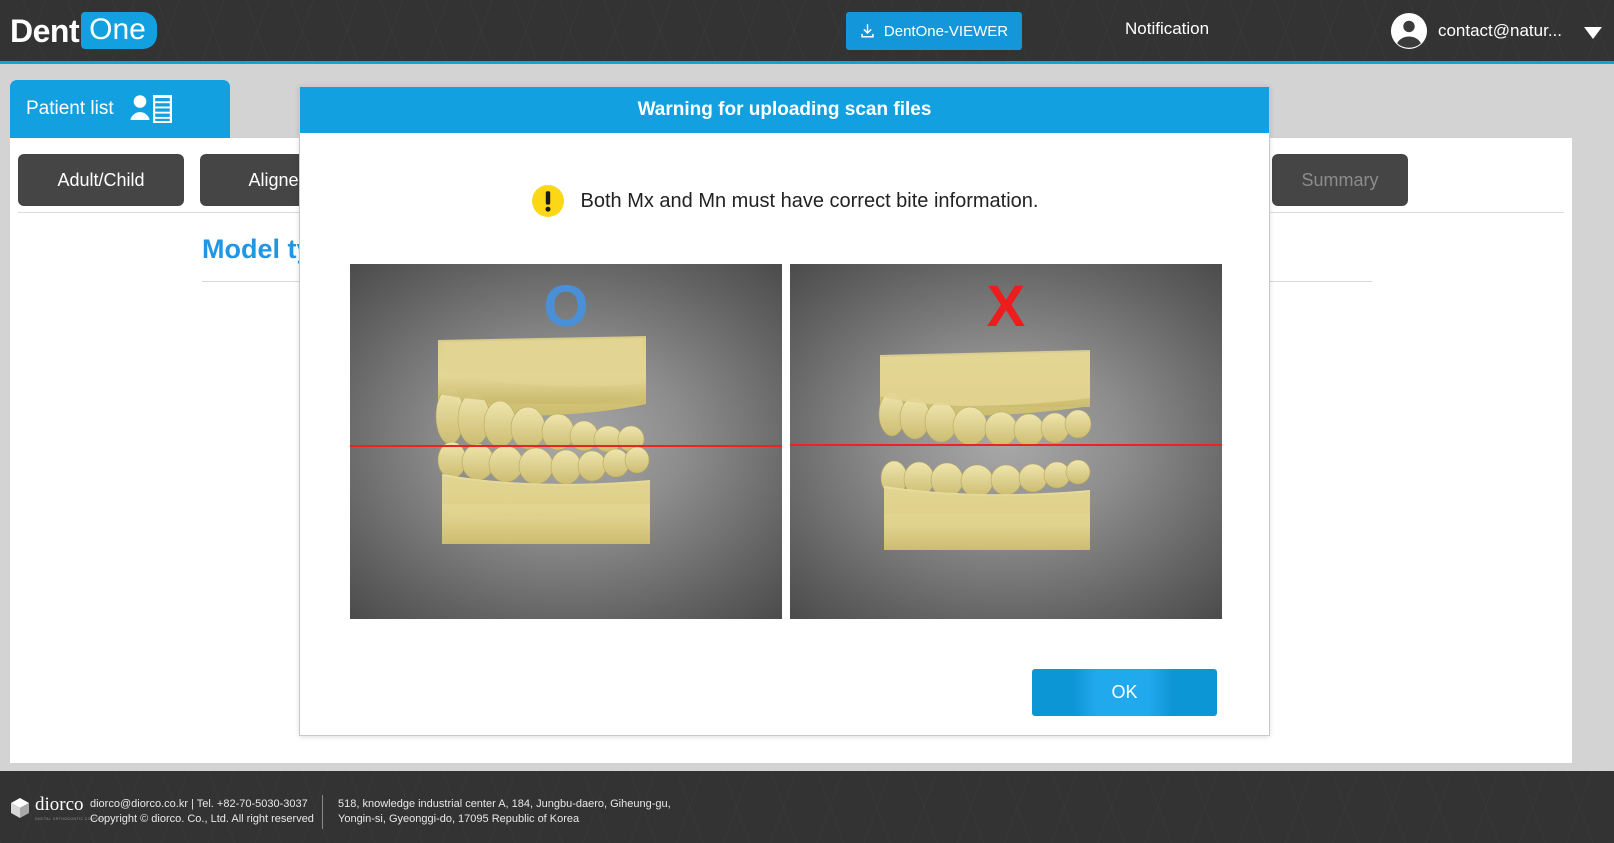 This screenshot has width=1614, height=843. Describe the element at coordinates (1340, 180) in the screenshot. I see `summary-button: Summary` at that location.